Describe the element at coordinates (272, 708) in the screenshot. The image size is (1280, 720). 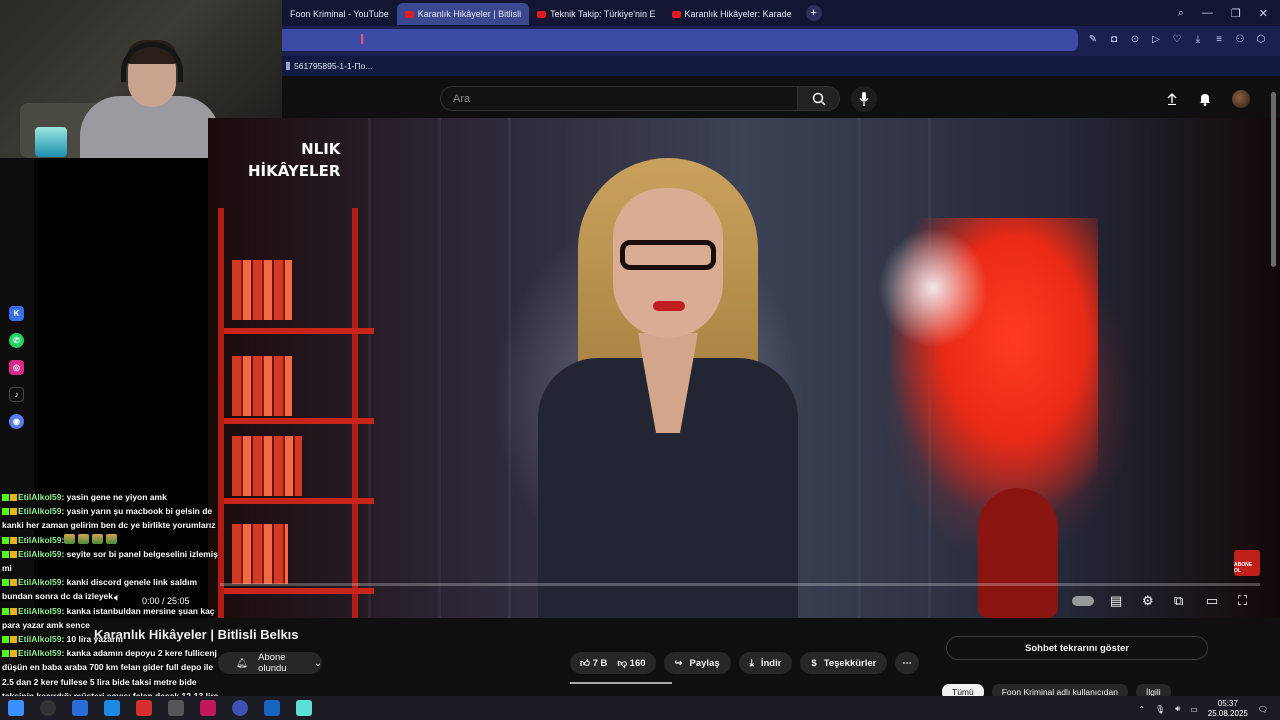
I see `network-app-icon` at that location.